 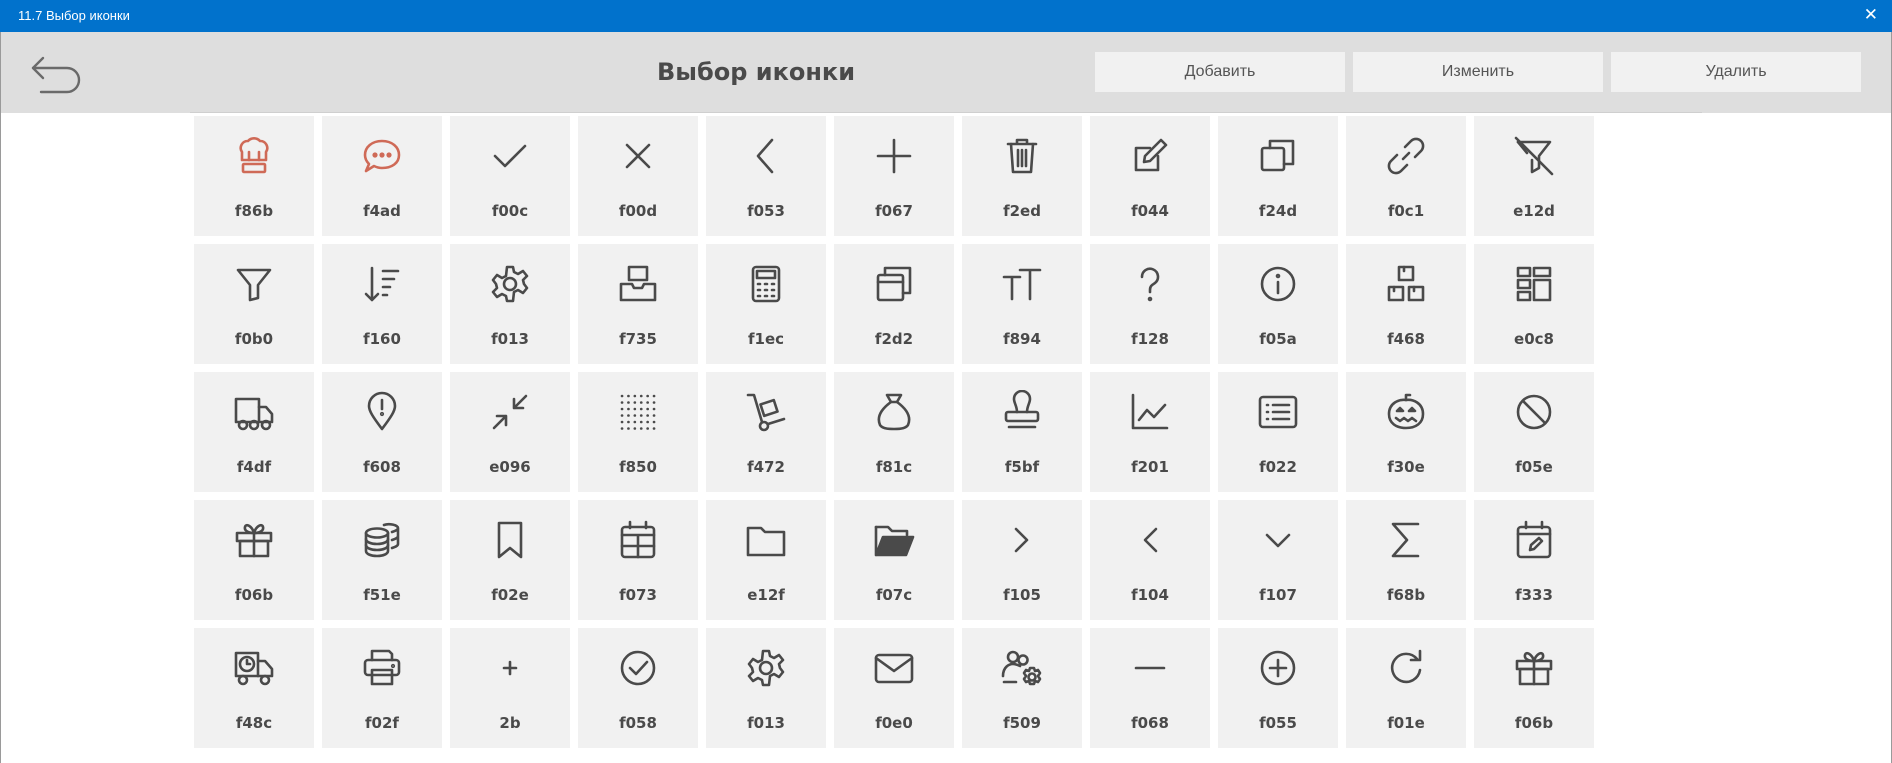 I want to click on icon-tile-f055: f055, so click(x=1278, y=688).